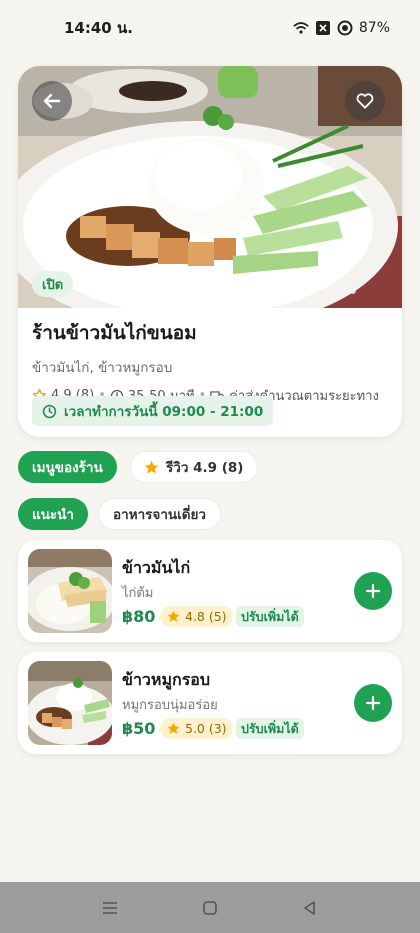 Image resolution: width=420 pixels, height=933 pixels. What do you see at coordinates (206, 616) in the screenshot?
I see `menu-item-rating-value: 4.8 (5)` at bounding box center [206, 616].